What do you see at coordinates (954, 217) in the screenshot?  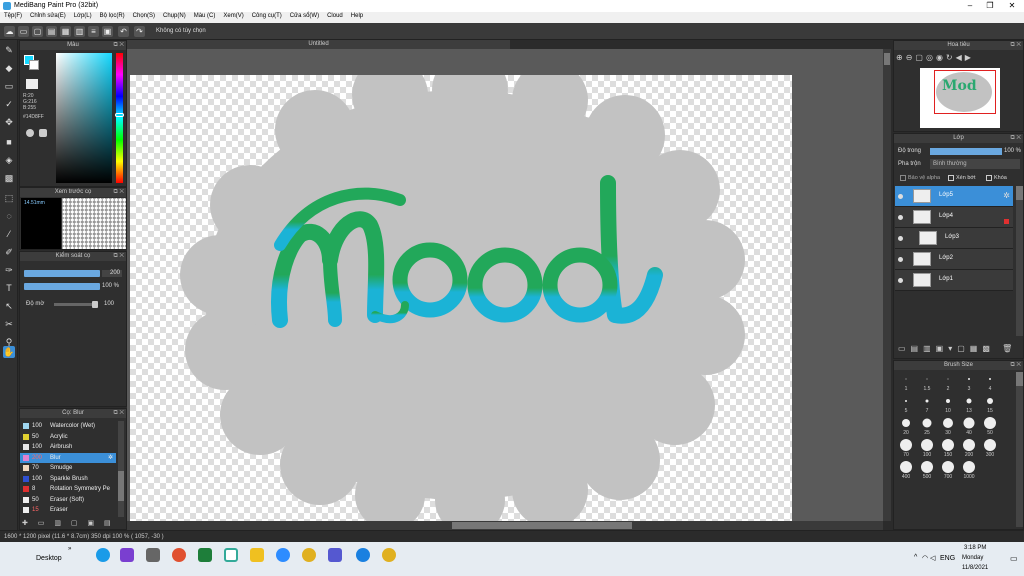 I see `layer-row: Lớp4` at bounding box center [954, 217].